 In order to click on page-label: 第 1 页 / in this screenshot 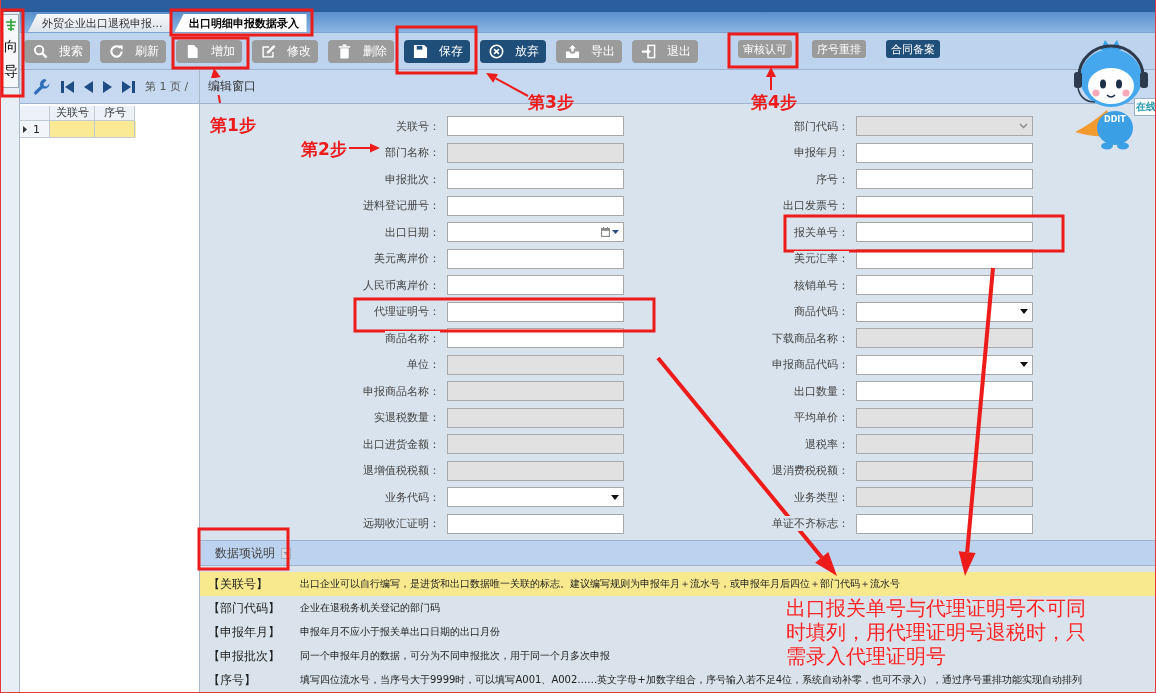, I will do `click(167, 86)`.